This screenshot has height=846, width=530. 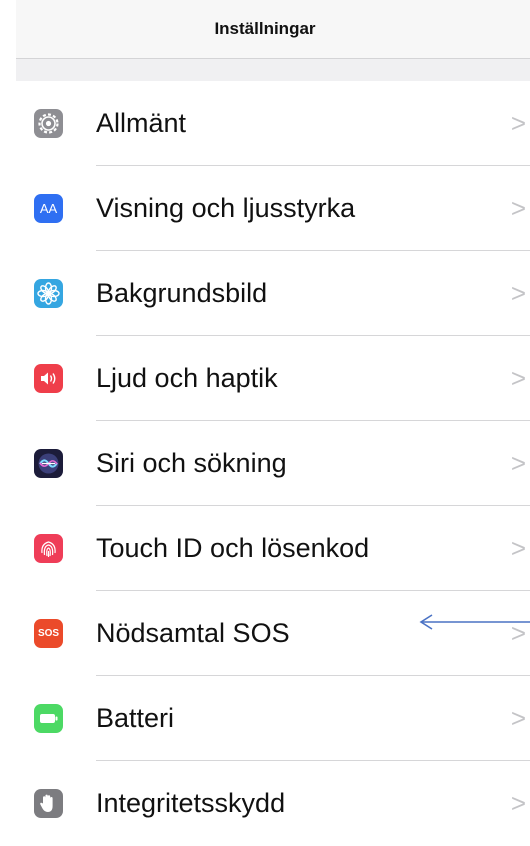 What do you see at coordinates (265, 28) in the screenshot?
I see `page-title: Inställningar` at bounding box center [265, 28].